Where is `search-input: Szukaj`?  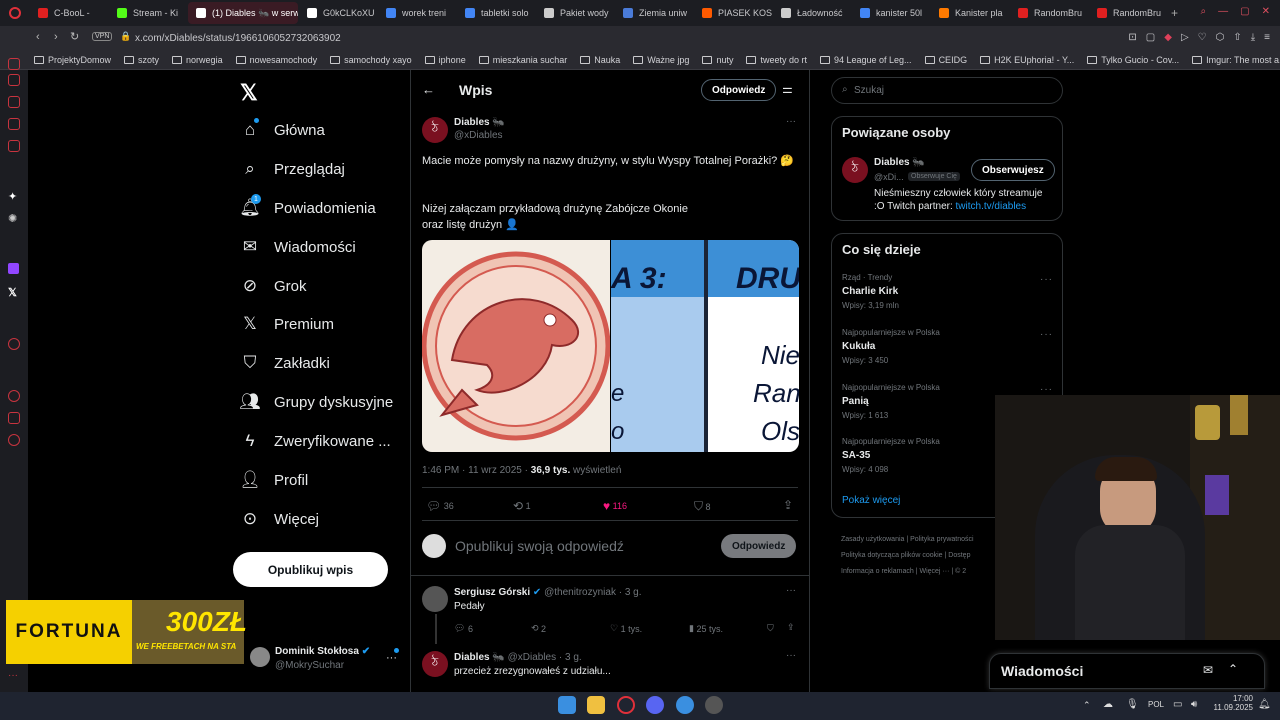
search-input: Szukaj is located at coordinates (869, 90).